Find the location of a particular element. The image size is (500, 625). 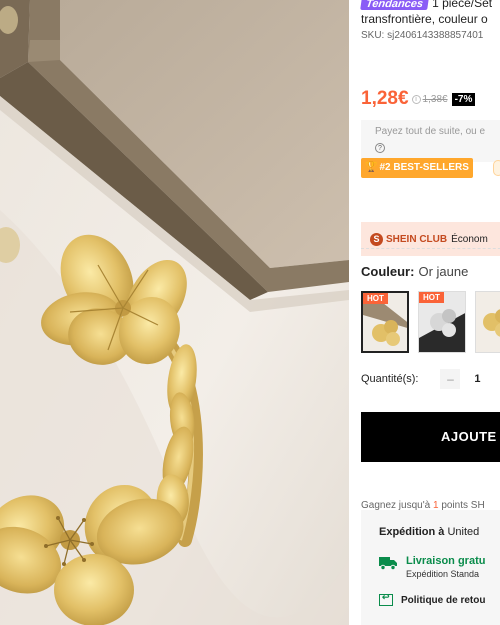

bestseller-label: #2 BEST-SELLERS is located at coordinates (424, 167).